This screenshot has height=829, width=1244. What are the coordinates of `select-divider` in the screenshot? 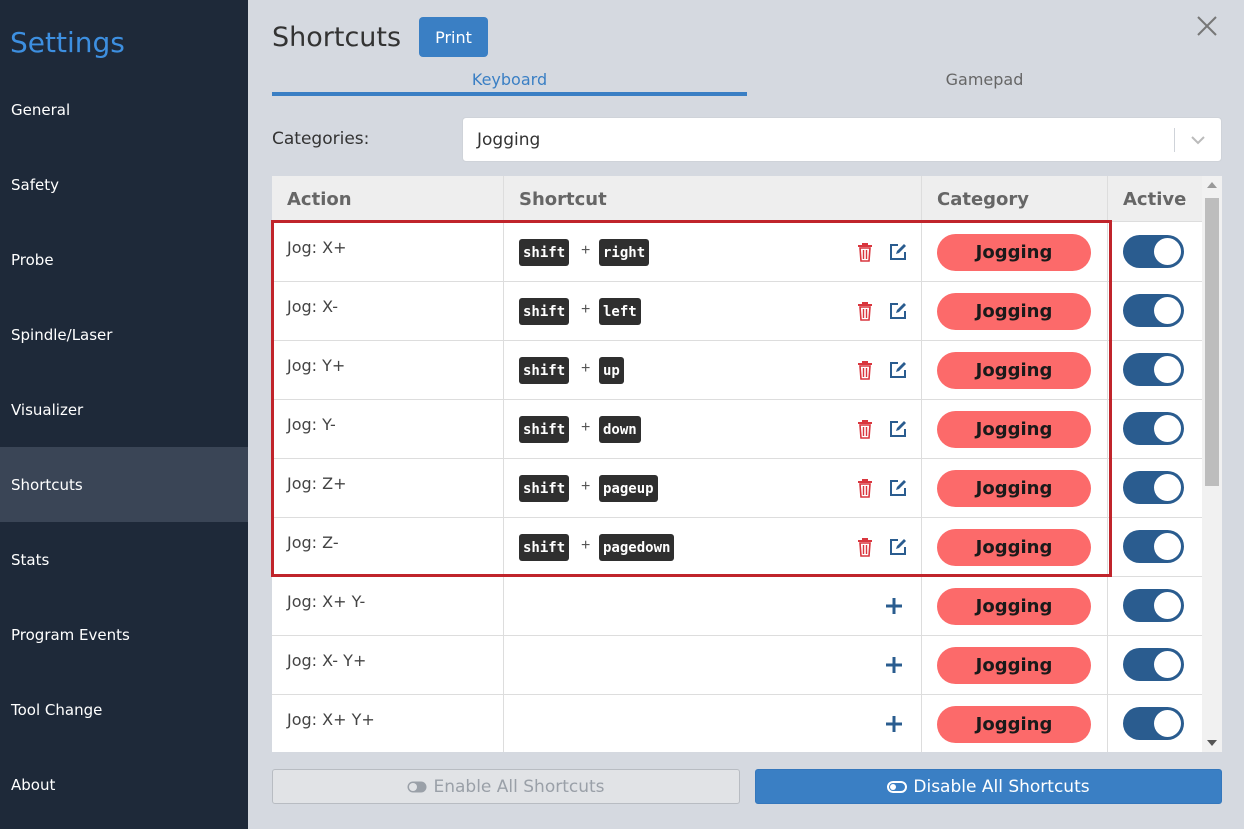 It's located at (1174, 140).